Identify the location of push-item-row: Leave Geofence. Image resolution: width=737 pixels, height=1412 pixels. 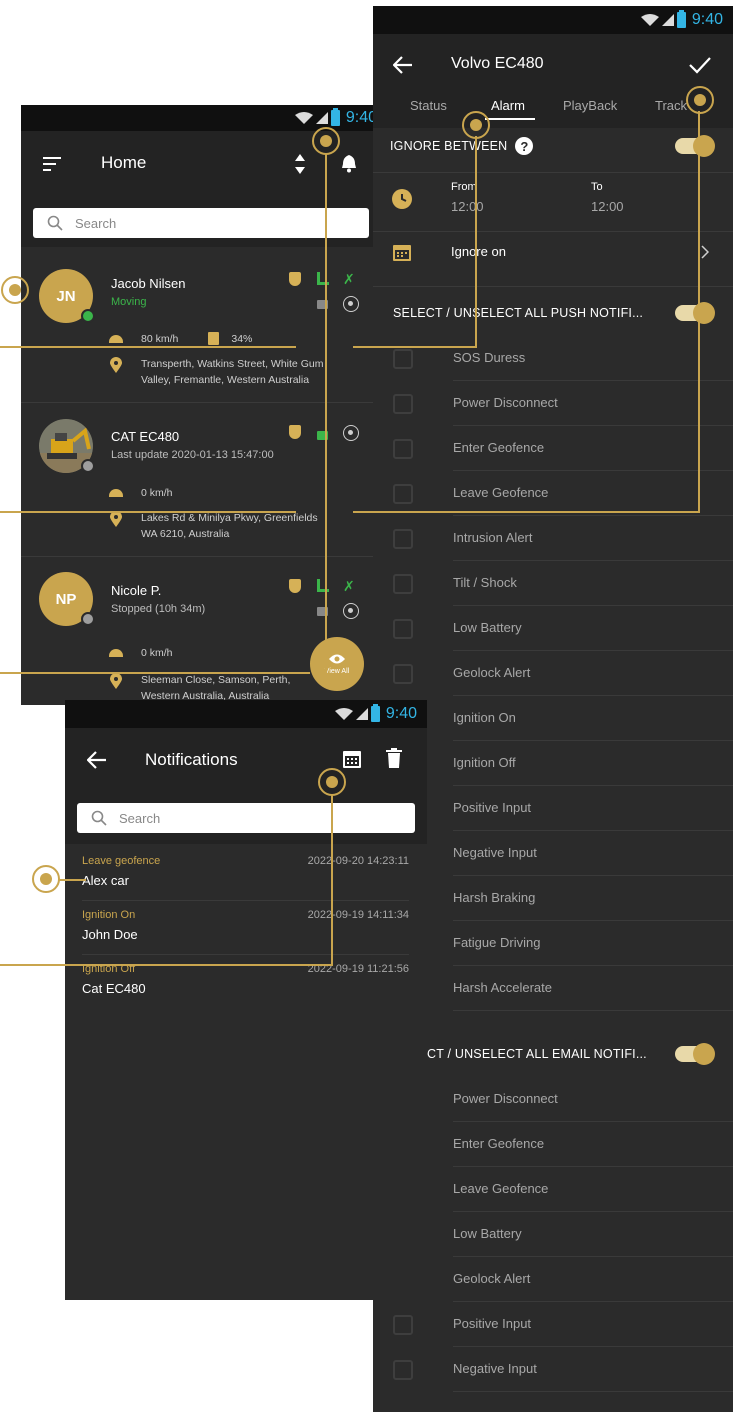
(553, 493).